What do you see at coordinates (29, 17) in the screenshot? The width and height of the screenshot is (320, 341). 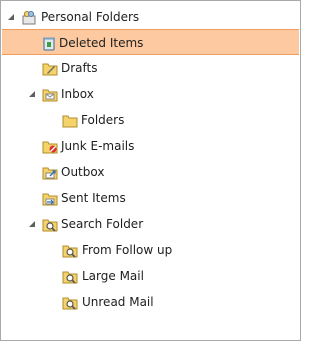 I see `personal-folders-icon` at bounding box center [29, 17].